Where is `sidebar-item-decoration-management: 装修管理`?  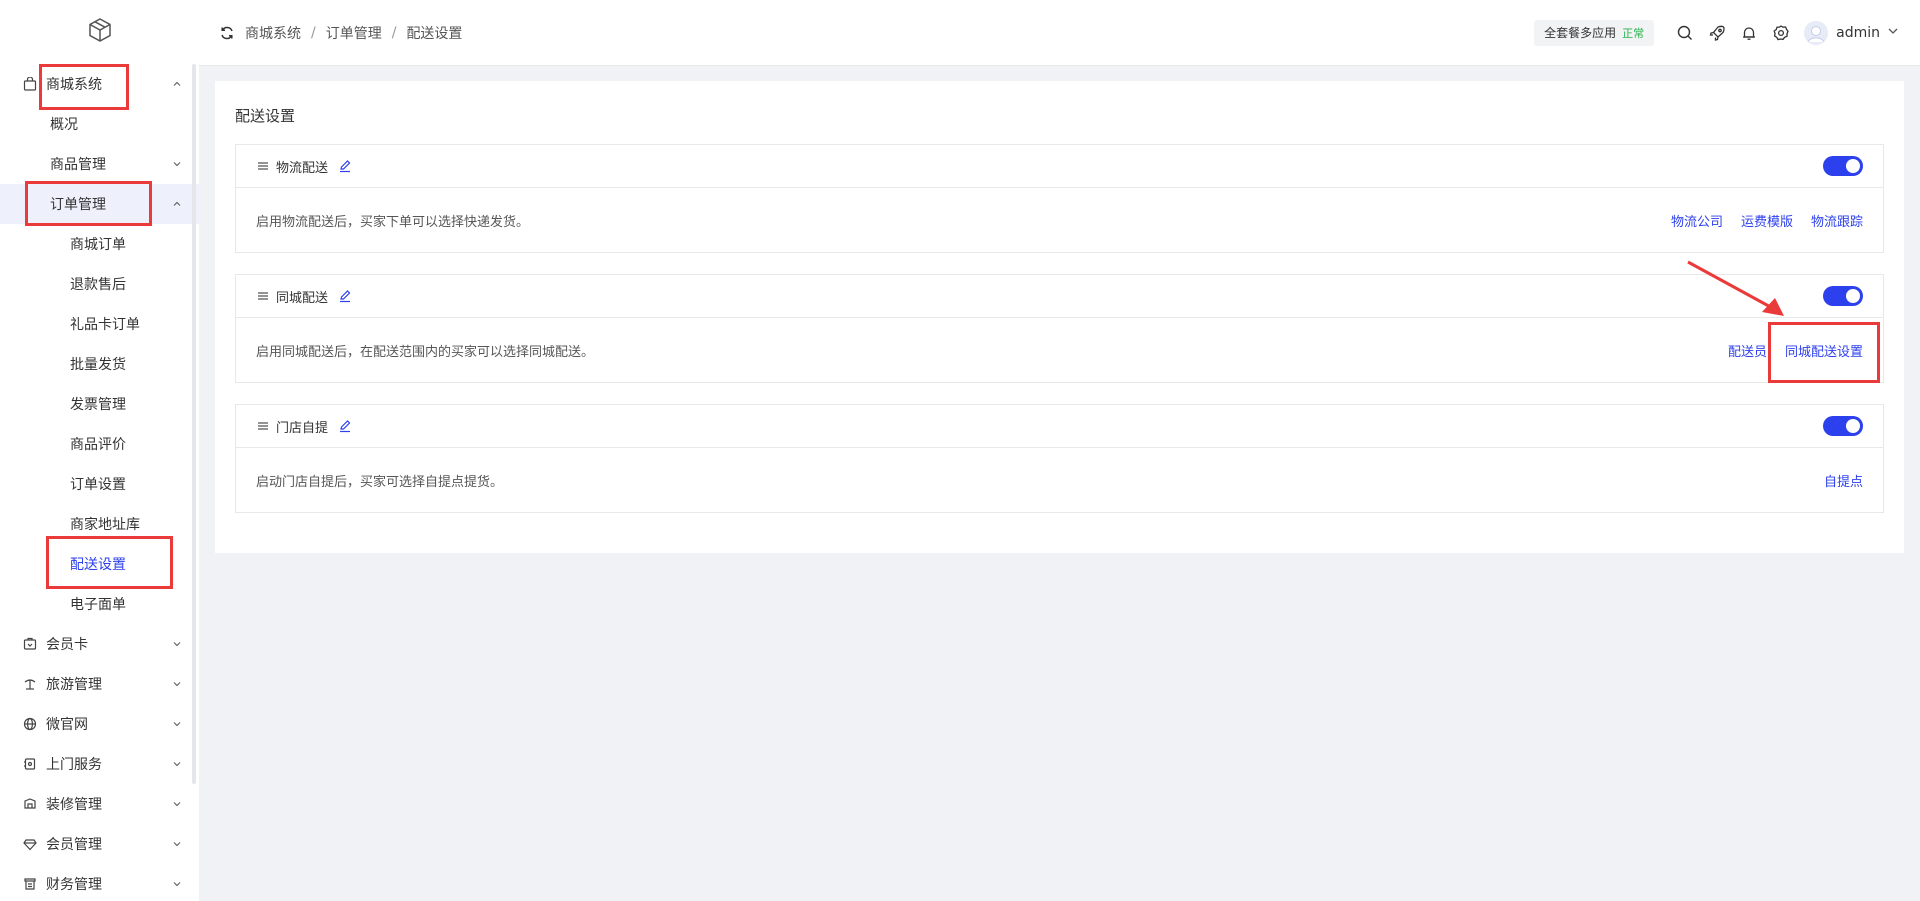 sidebar-item-decoration-management: 装修管理 is located at coordinates (99, 804).